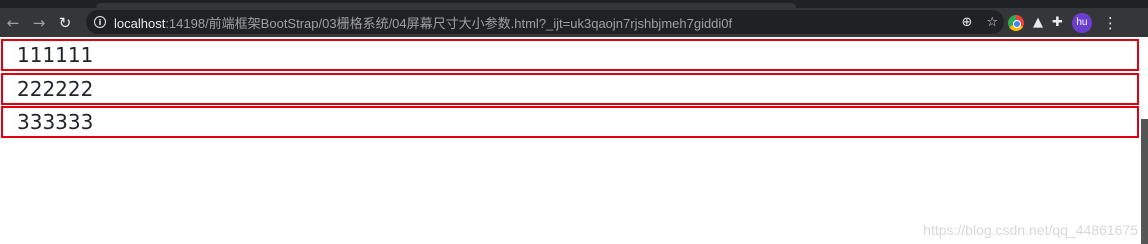 This screenshot has width=1148, height=244. What do you see at coordinates (1038, 22) in the screenshot?
I see `mountain-extension-icon: ▲` at bounding box center [1038, 22].